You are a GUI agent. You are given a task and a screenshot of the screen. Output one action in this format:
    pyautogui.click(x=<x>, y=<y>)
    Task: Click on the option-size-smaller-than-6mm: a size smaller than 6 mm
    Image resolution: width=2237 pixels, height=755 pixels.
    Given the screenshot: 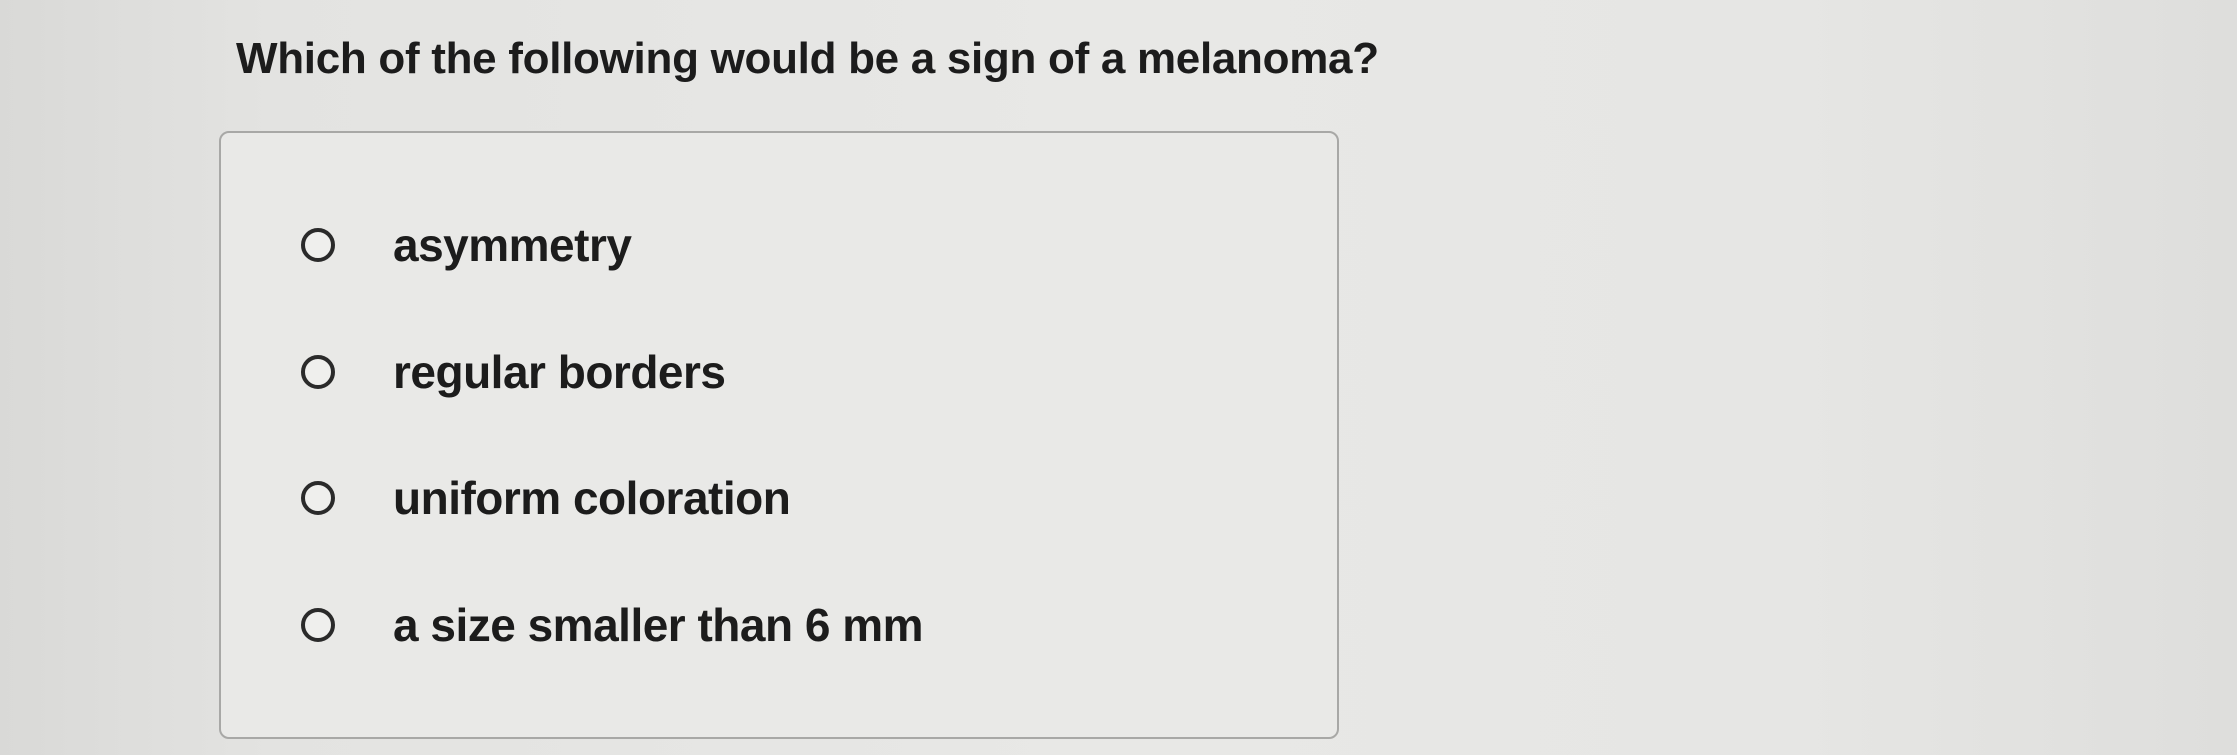 What is the action you would take?
    pyautogui.click(x=612, y=625)
    